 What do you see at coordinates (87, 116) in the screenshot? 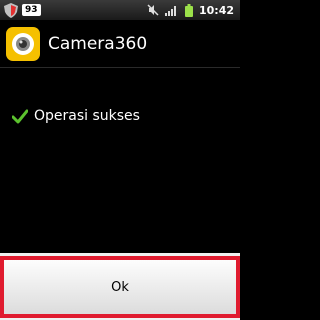
I see `success-message: Operasi sukses` at bounding box center [87, 116].